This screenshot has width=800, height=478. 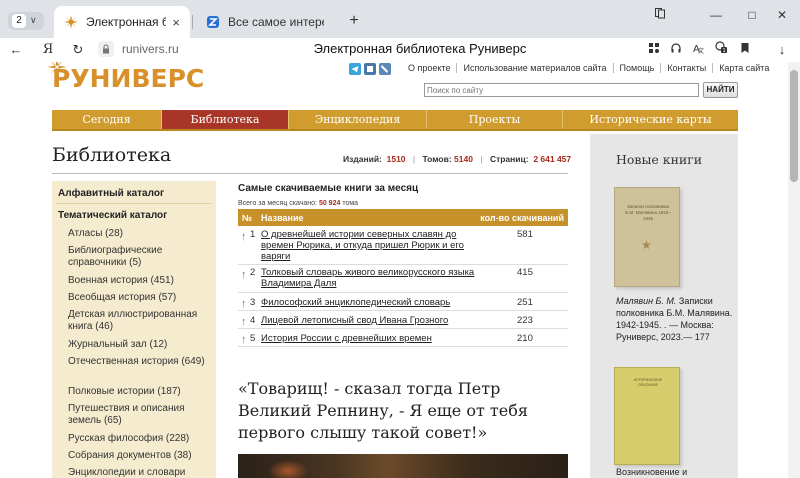 What do you see at coordinates (701, 50) in the screenshot?
I see `svg-text: 文` at bounding box center [701, 50].